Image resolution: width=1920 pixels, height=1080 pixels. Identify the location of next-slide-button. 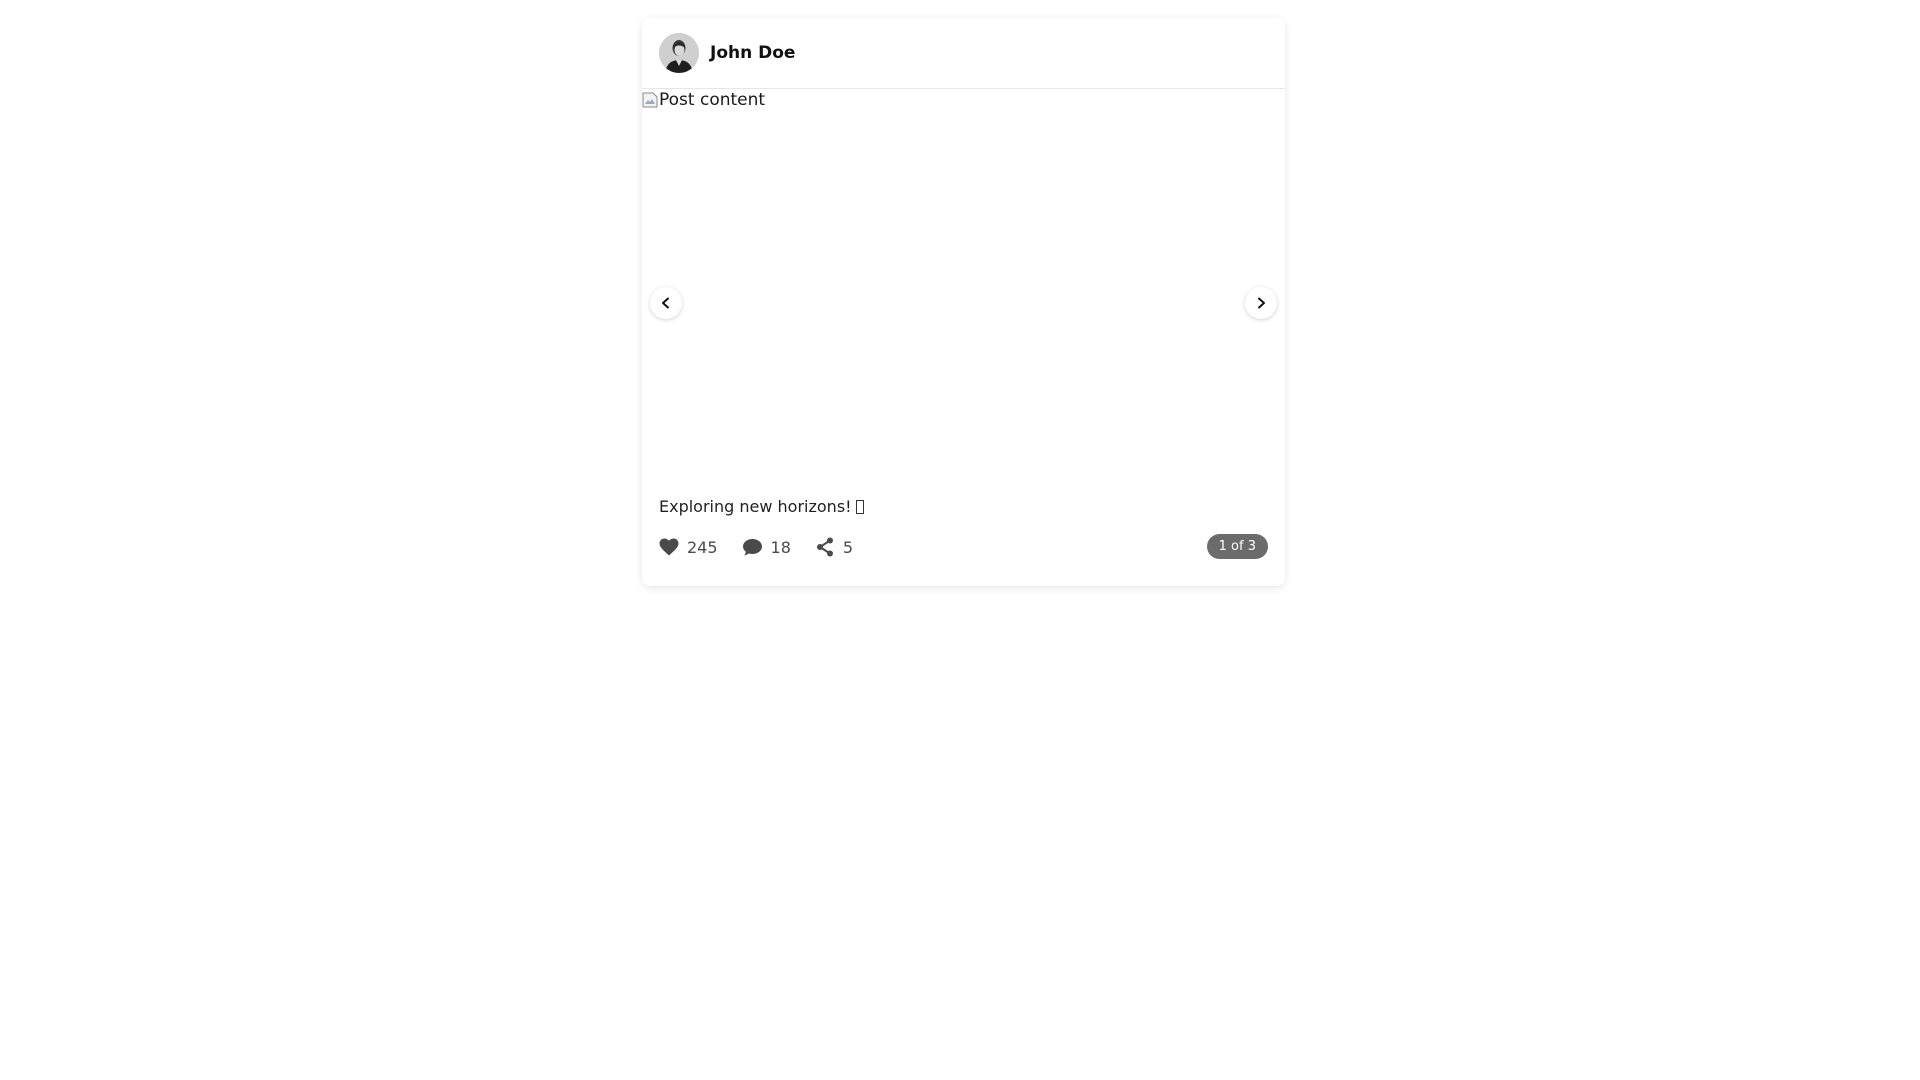
(1261, 303).